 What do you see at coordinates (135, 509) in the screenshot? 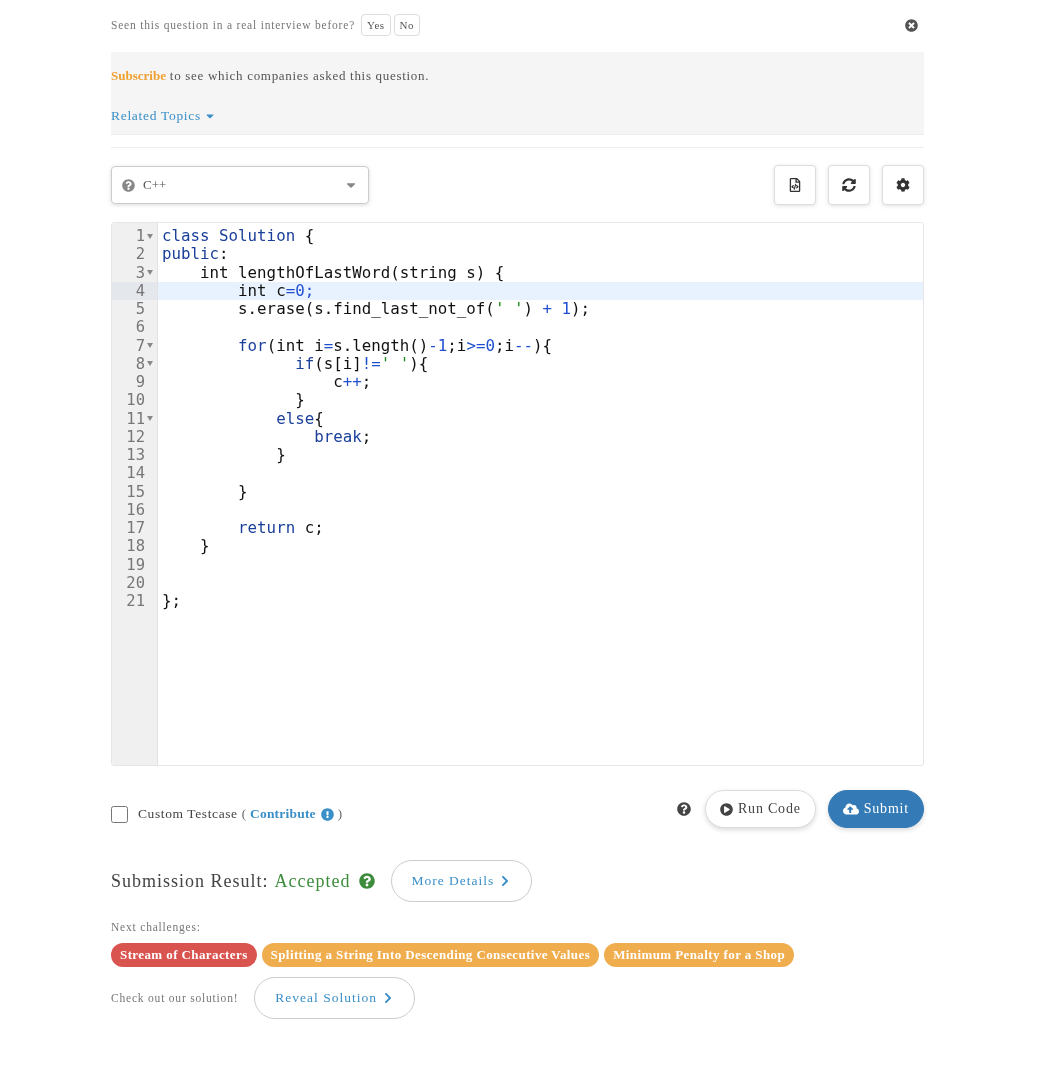
I see `line-number: 16` at bounding box center [135, 509].